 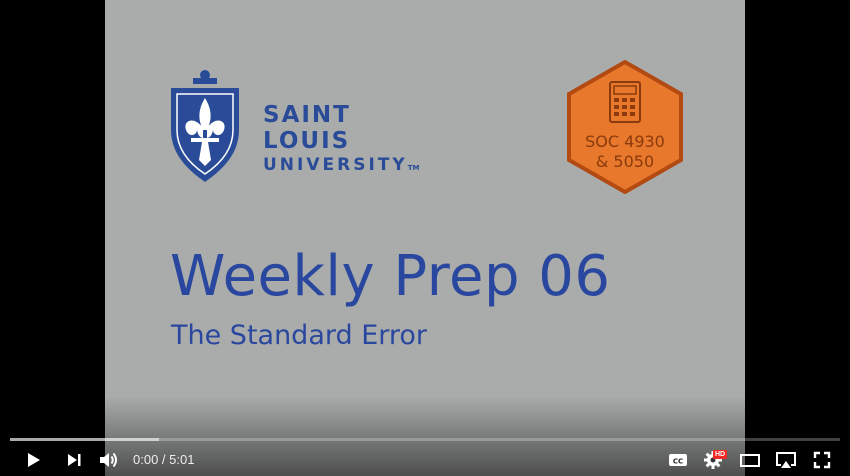 I want to click on slide-title: Weekly Prep 06, so click(x=390, y=276).